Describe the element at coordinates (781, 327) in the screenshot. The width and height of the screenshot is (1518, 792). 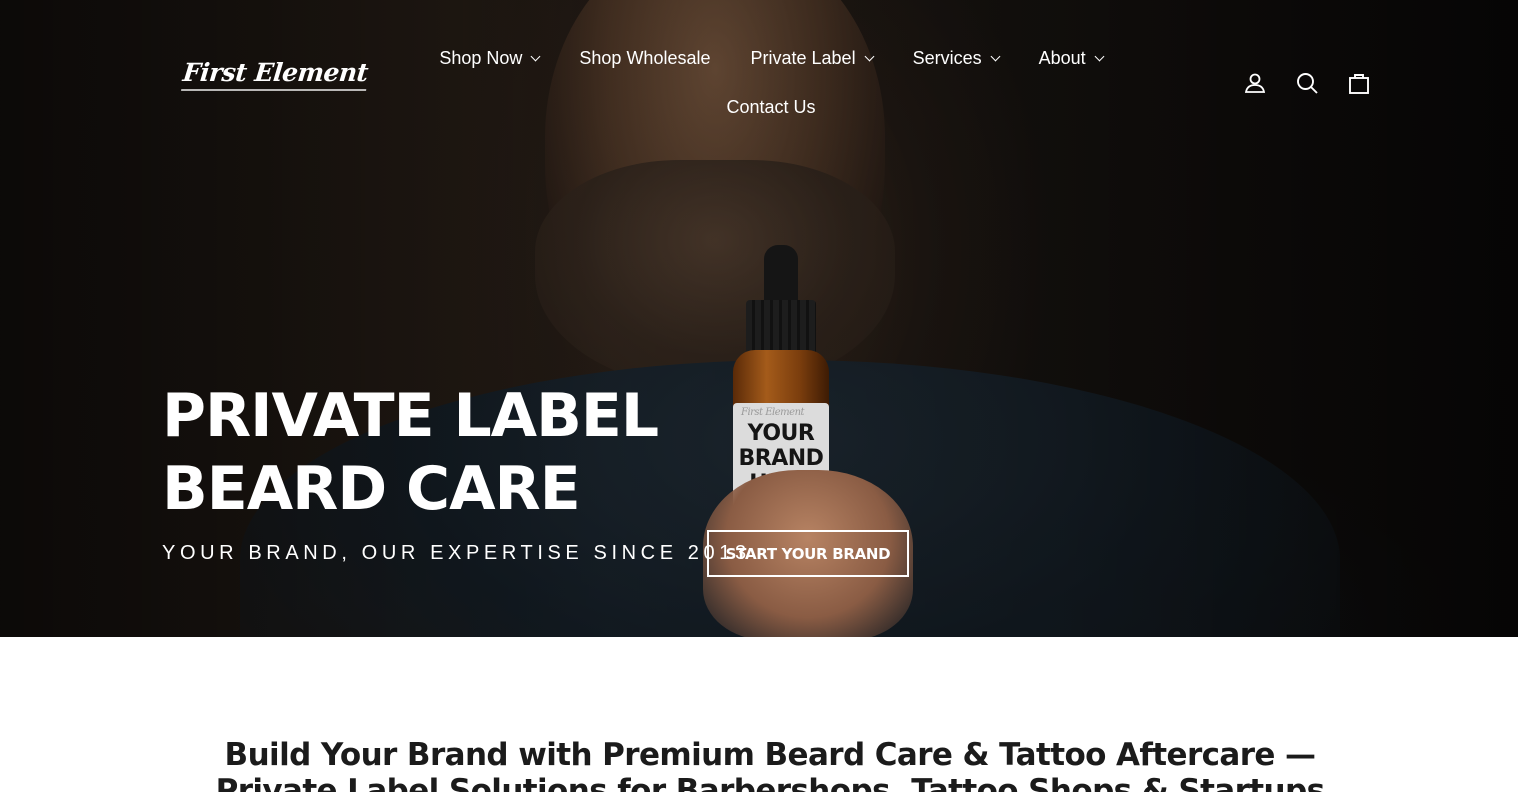
I see `dropper-cap` at that location.